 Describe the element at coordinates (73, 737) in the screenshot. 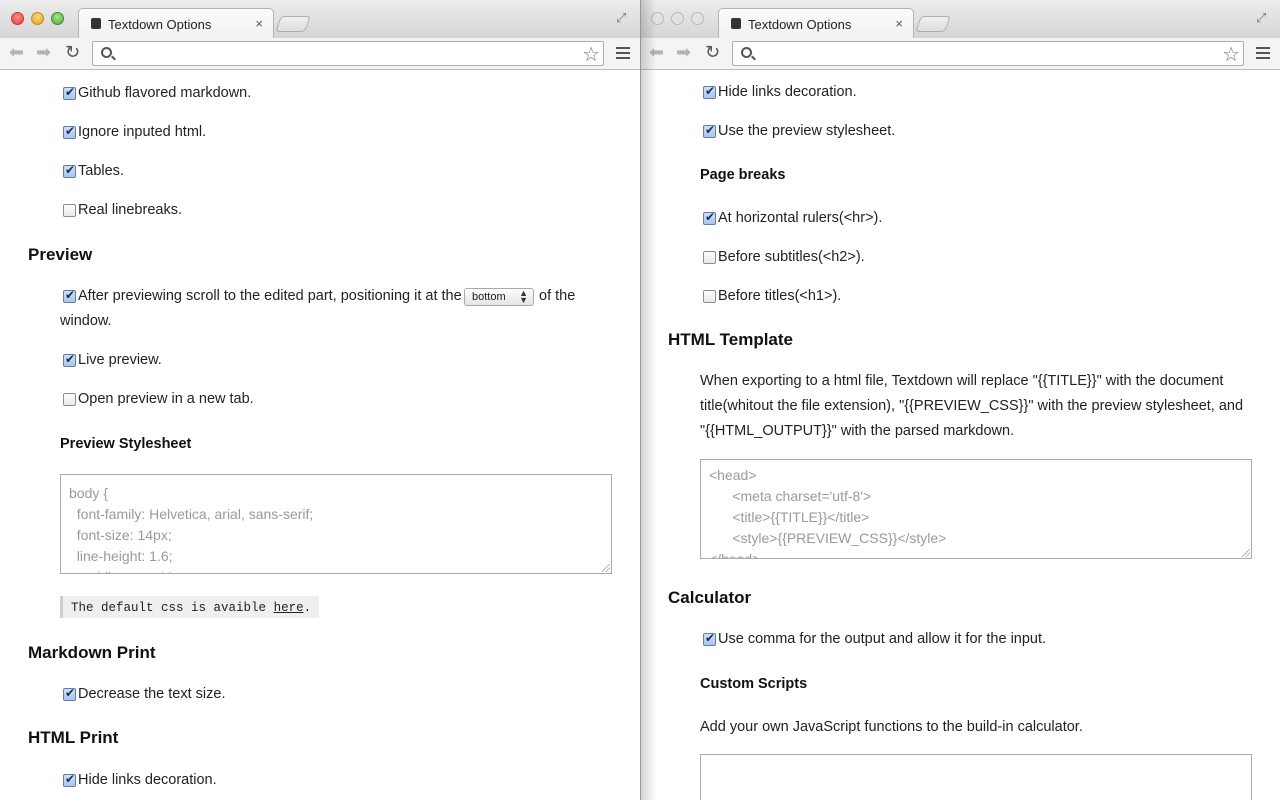

I see `html-print-heading: HTML Print` at that location.